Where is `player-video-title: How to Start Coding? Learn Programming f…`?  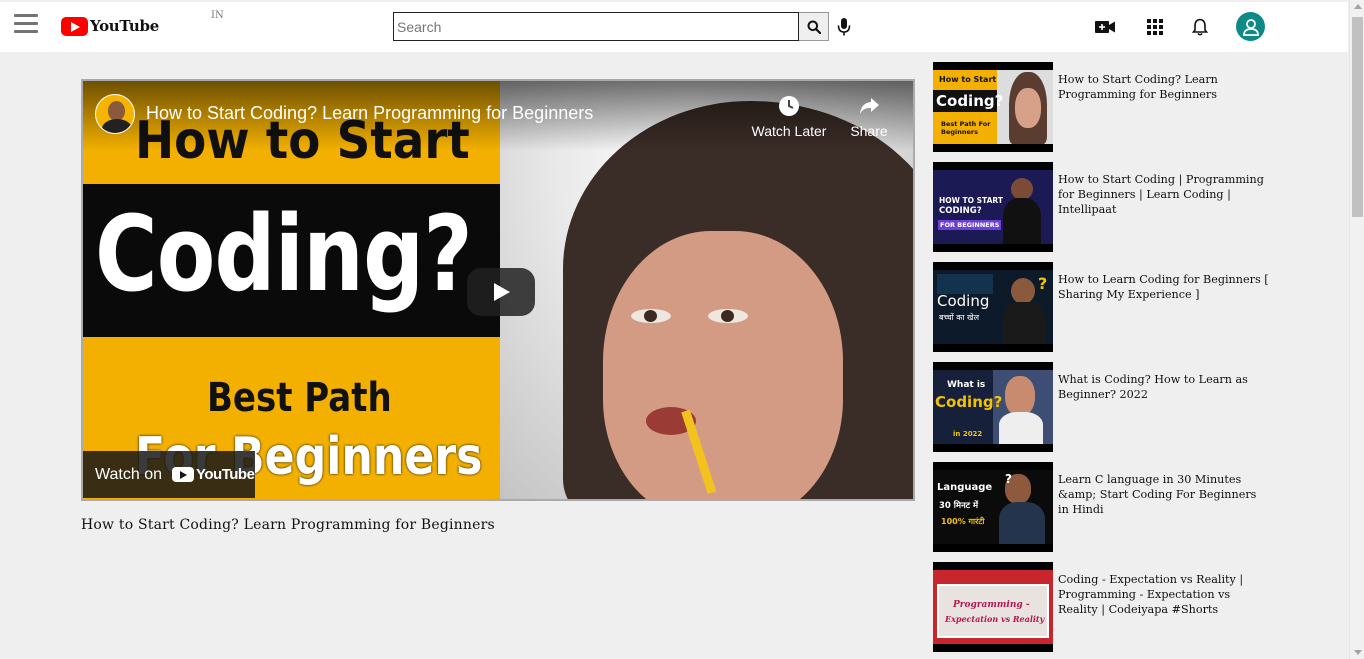 player-video-title: How to Start Coding? Learn Programming f… is located at coordinates (369, 113).